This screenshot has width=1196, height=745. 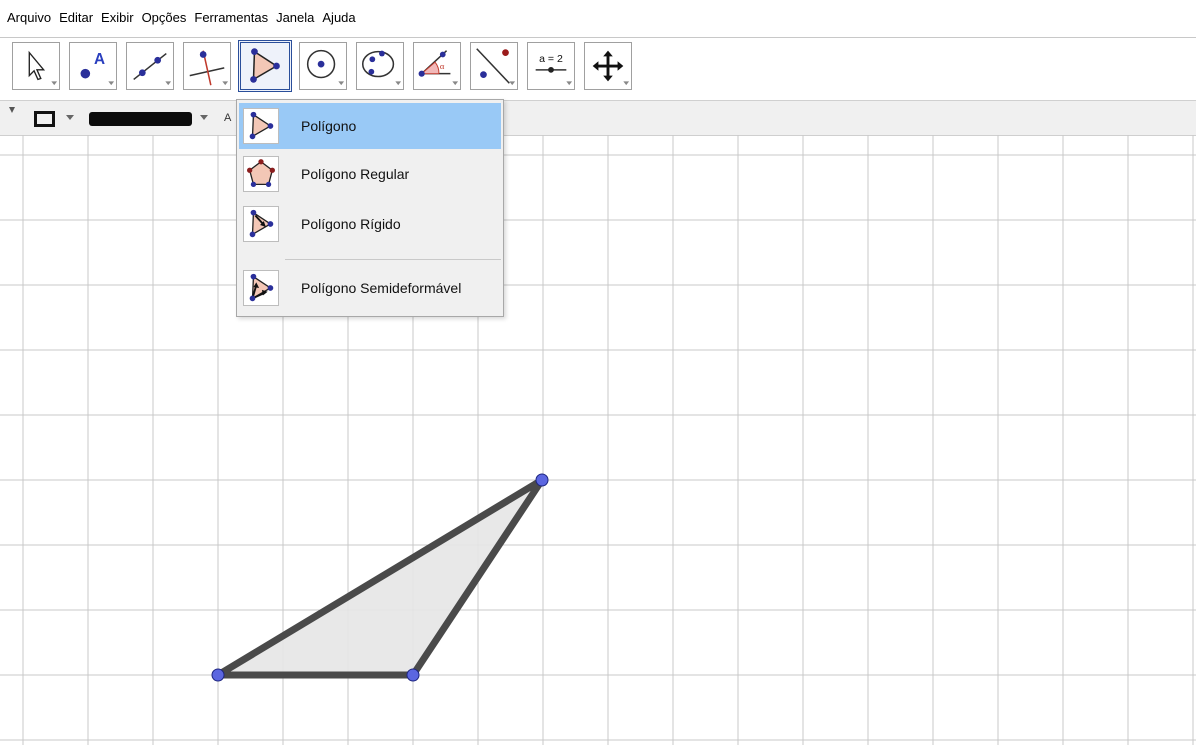 I want to click on svg-text: A, so click(x=99, y=59).